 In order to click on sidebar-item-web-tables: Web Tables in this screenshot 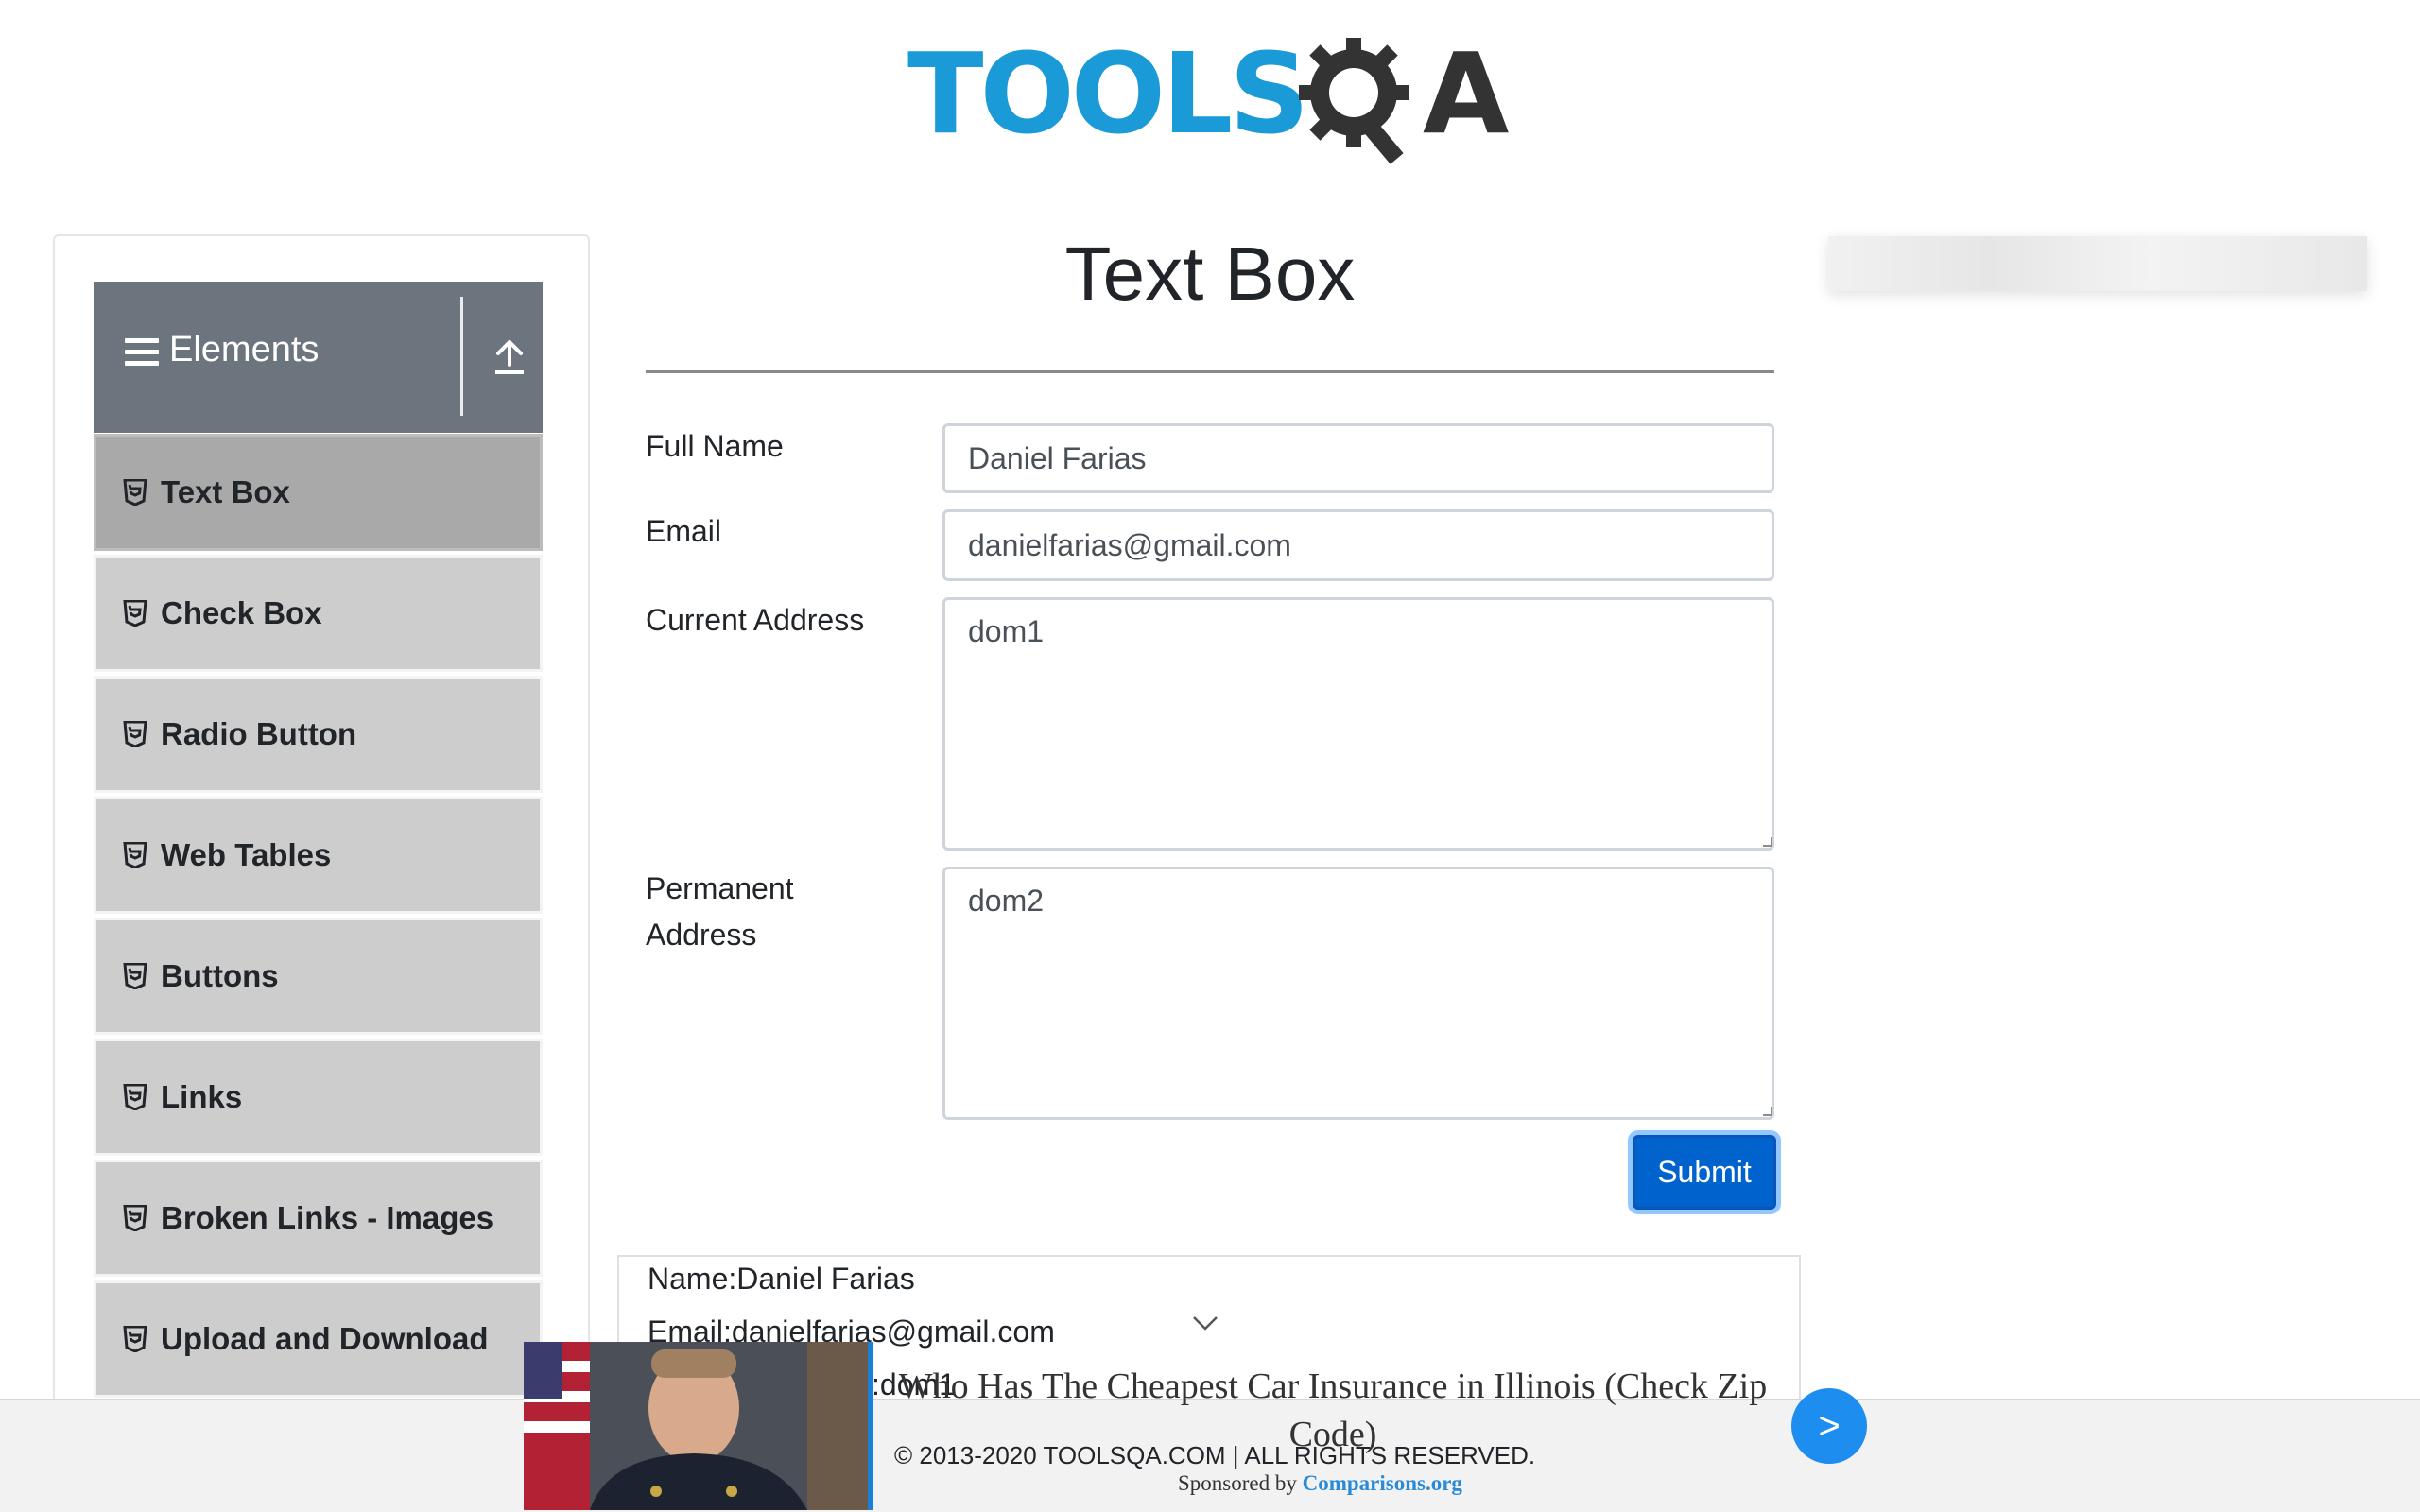, I will do `click(318, 855)`.